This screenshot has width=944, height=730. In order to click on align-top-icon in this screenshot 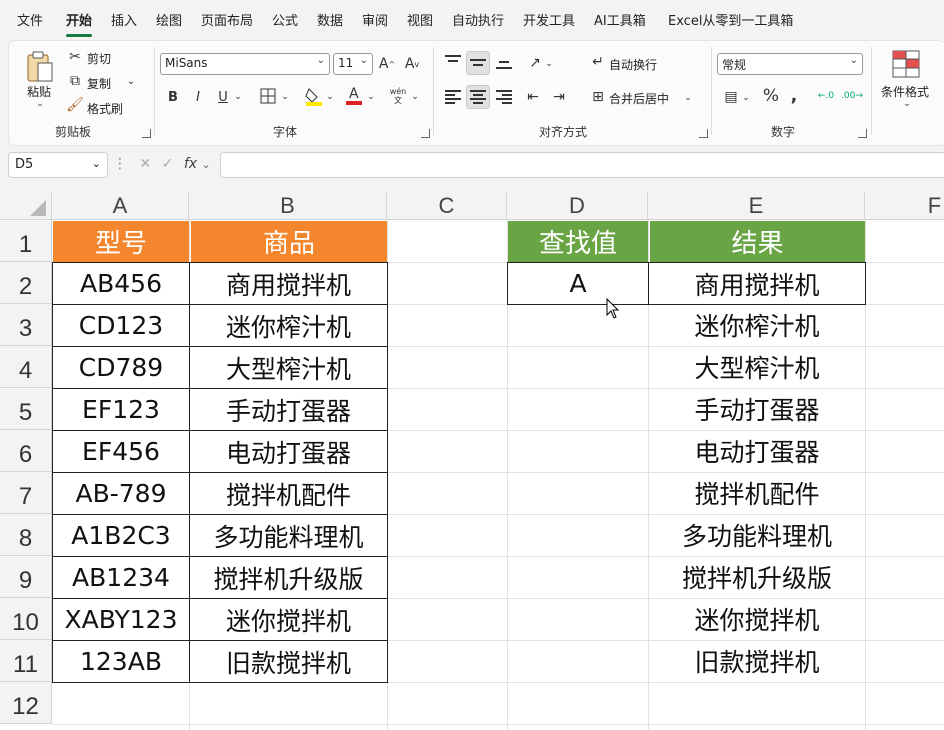, I will do `click(453, 62)`.